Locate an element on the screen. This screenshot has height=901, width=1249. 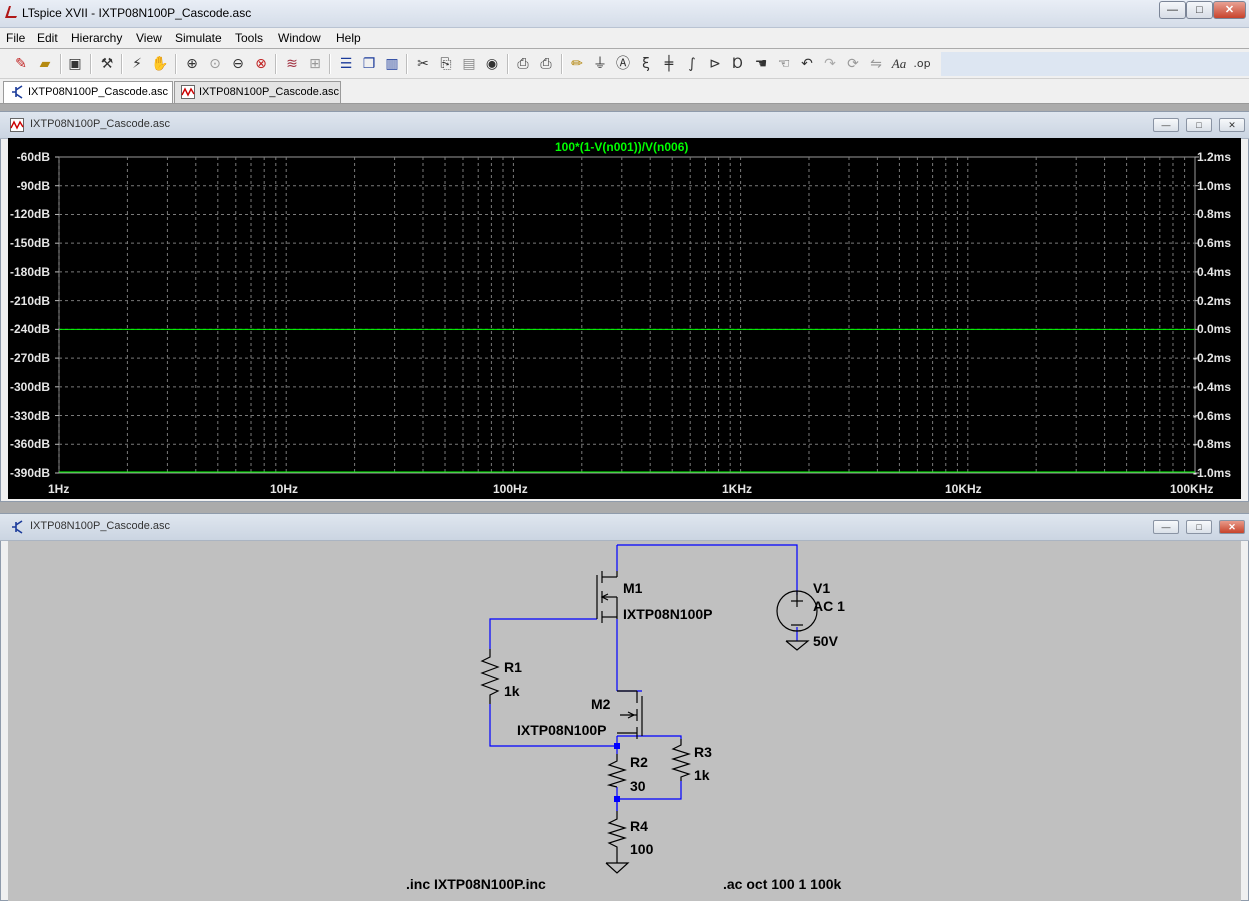
menu-hierarchy: Hierarchy is located at coordinates (96, 38).